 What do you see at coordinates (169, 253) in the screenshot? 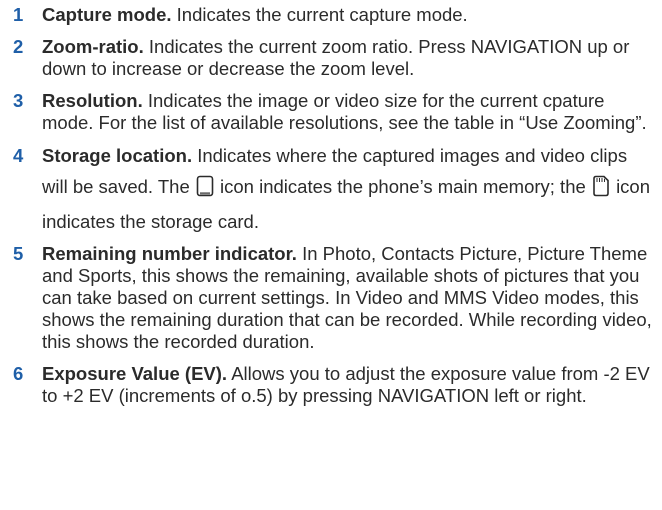
I see `item-term: Remaining number indicator.` at bounding box center [169, 253].